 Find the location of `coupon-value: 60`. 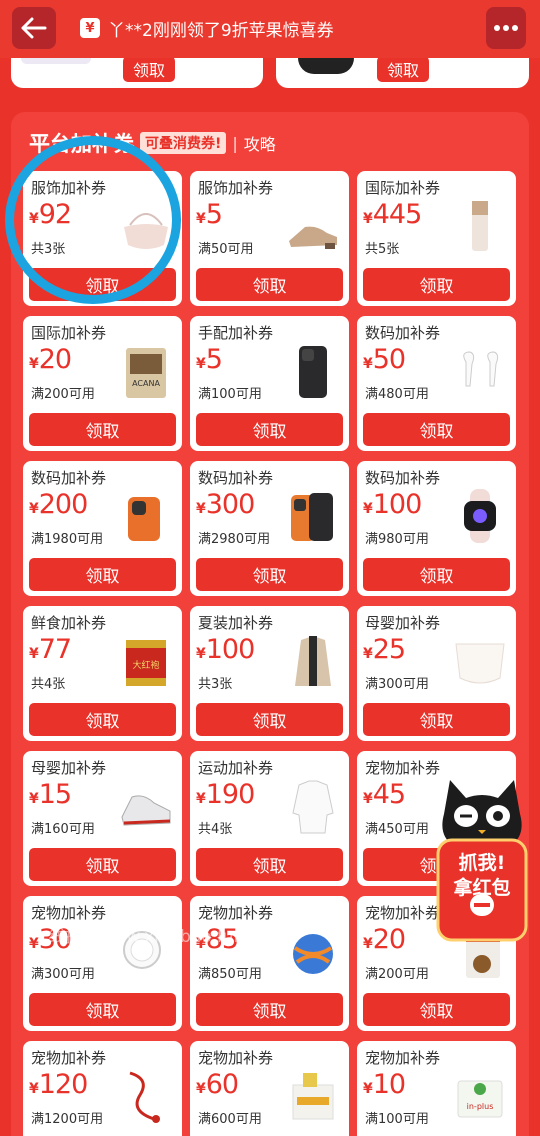

coupon-value: 60 is located at coordinates (222, 1084).